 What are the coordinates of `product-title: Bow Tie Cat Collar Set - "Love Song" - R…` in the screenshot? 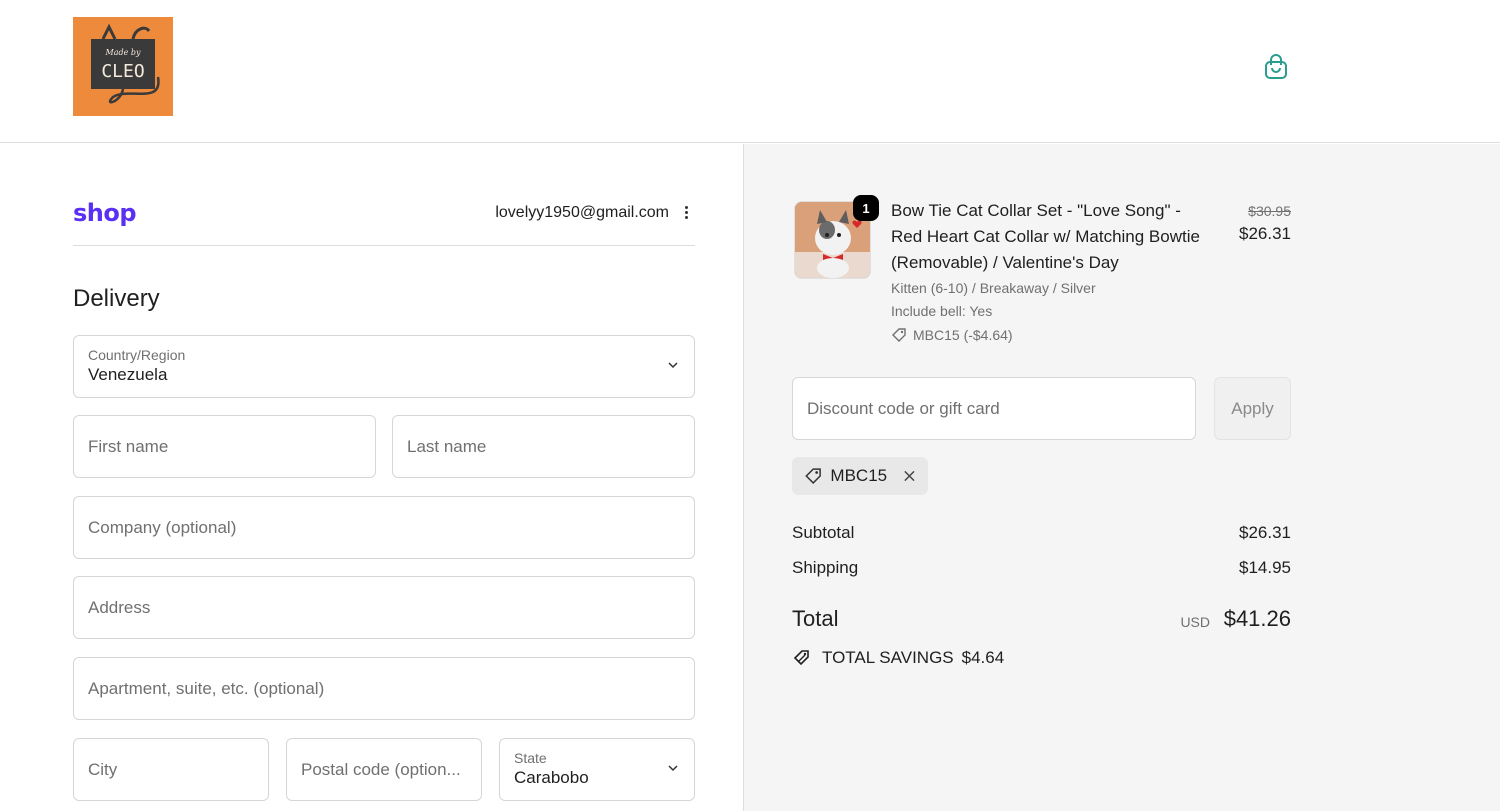 It's located at (1045, 236).